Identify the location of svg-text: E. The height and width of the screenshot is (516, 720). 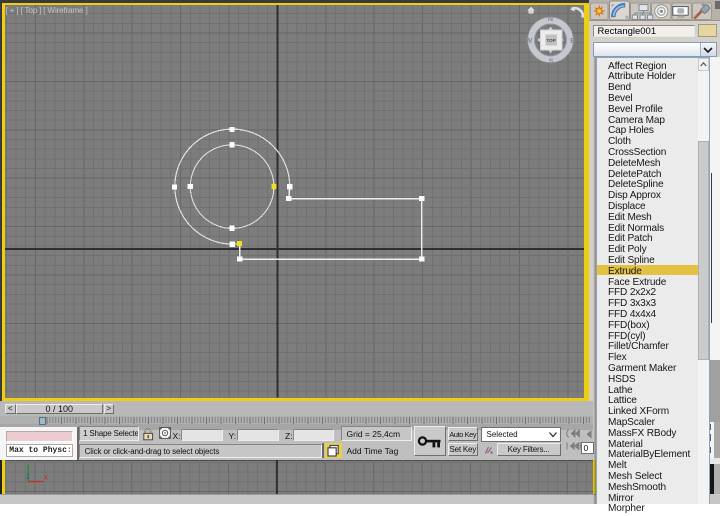
(572, 40).